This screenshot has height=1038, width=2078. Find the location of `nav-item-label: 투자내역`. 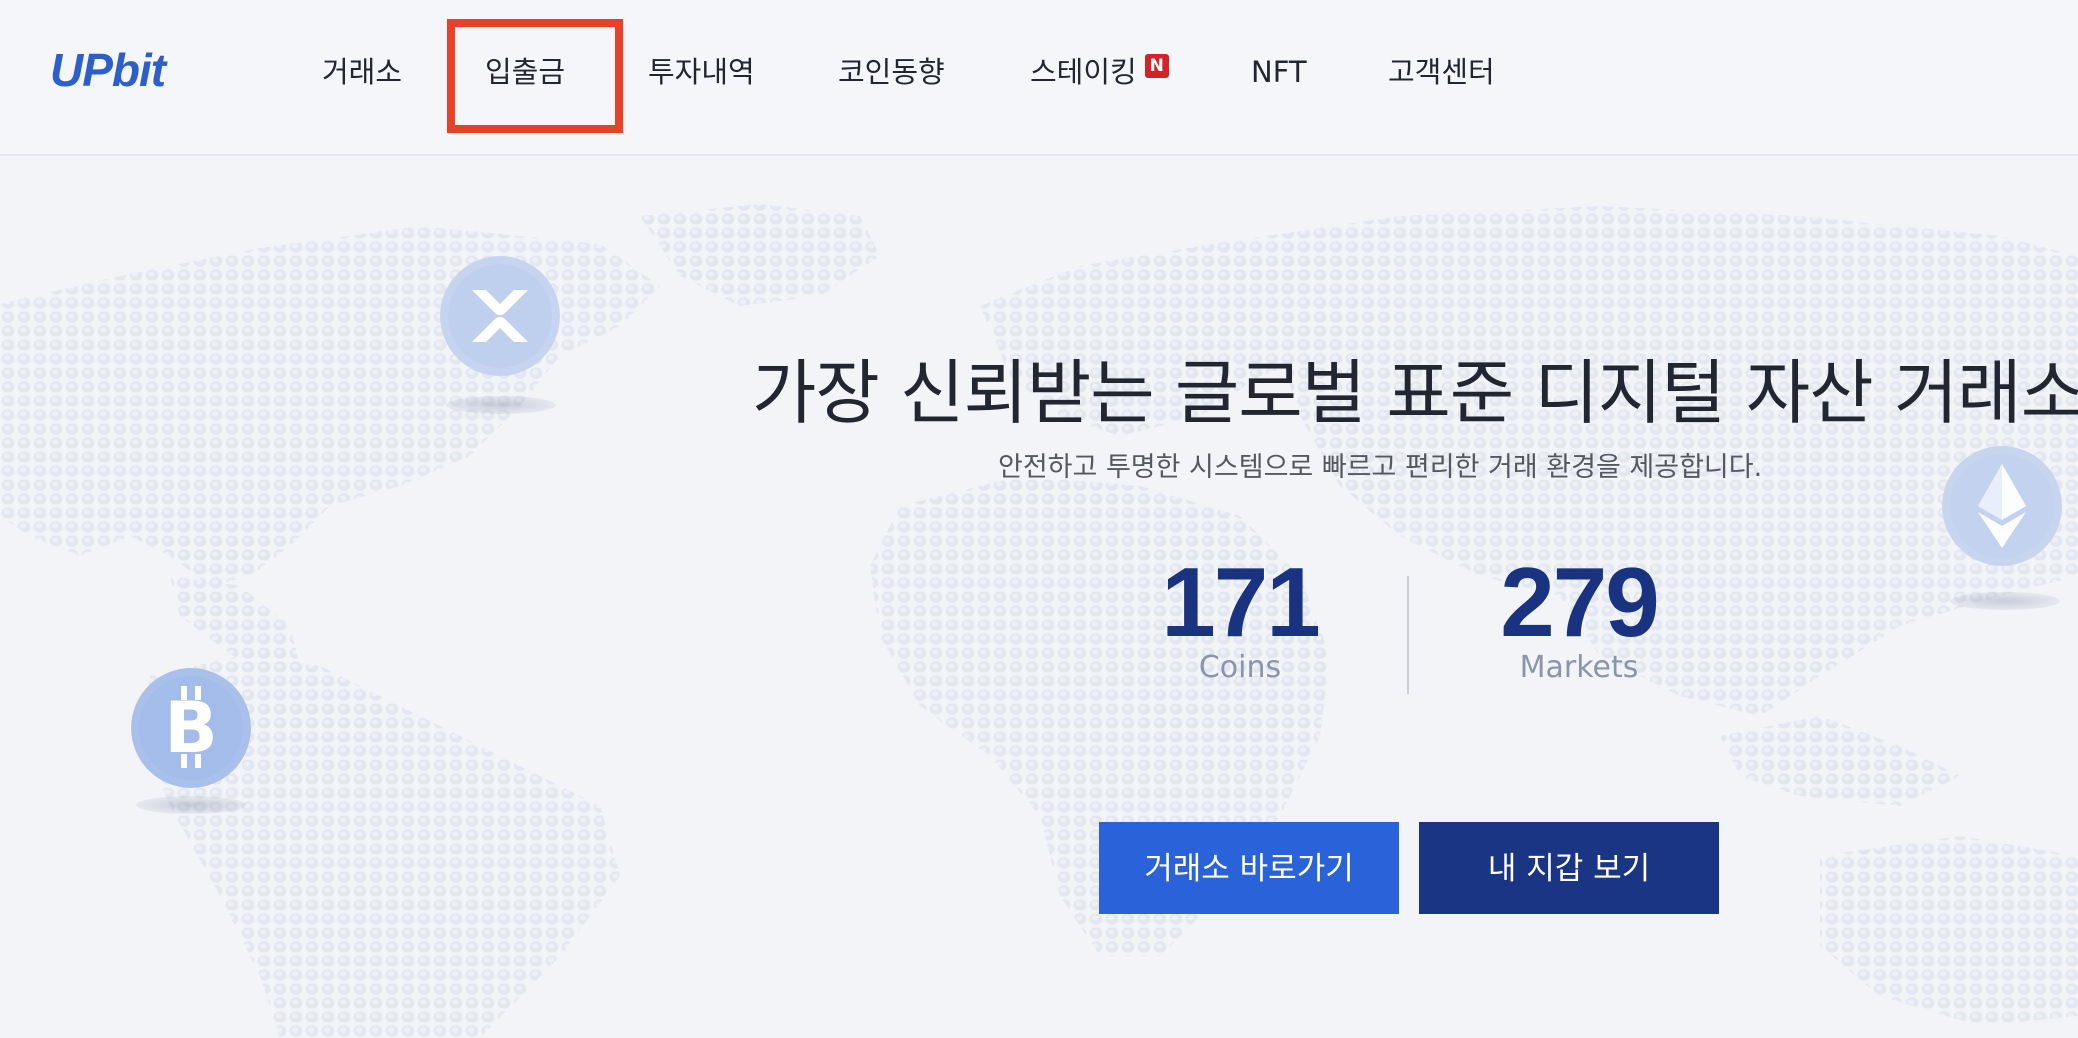

nav-item-label: 투자내역 is located at coordinates (701, 72).